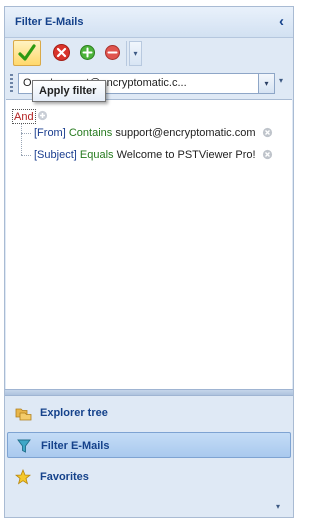 This screenshot has height=522, width=320. What do you see at coordinates (281, 21) in the screenshot?
I see `collapse-panel-icon: ‹` at bounding box center [281, 21].